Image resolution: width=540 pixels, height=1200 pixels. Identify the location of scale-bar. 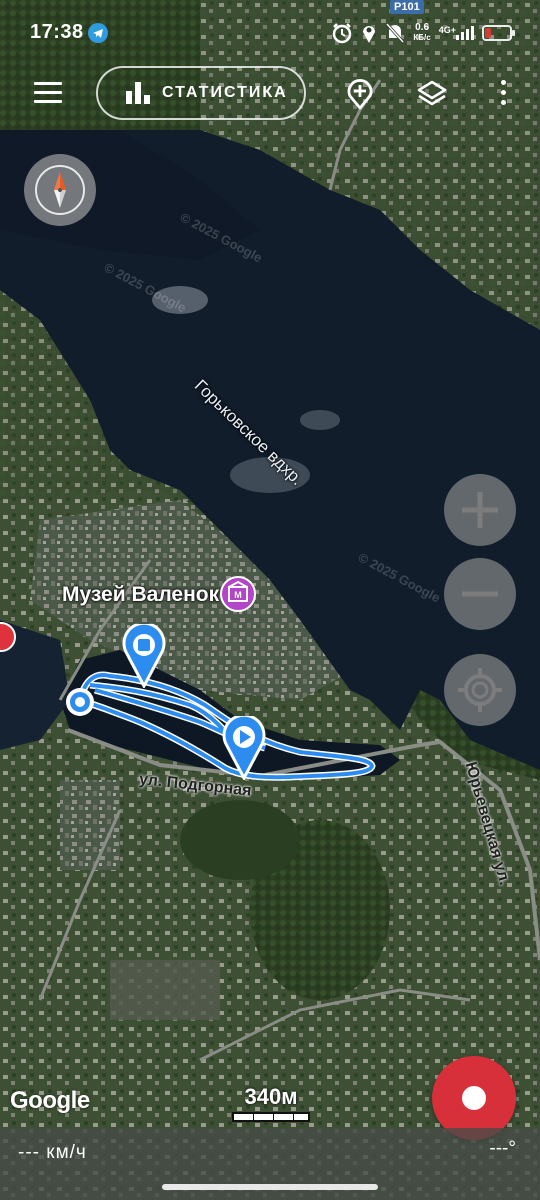
(271, 1117).